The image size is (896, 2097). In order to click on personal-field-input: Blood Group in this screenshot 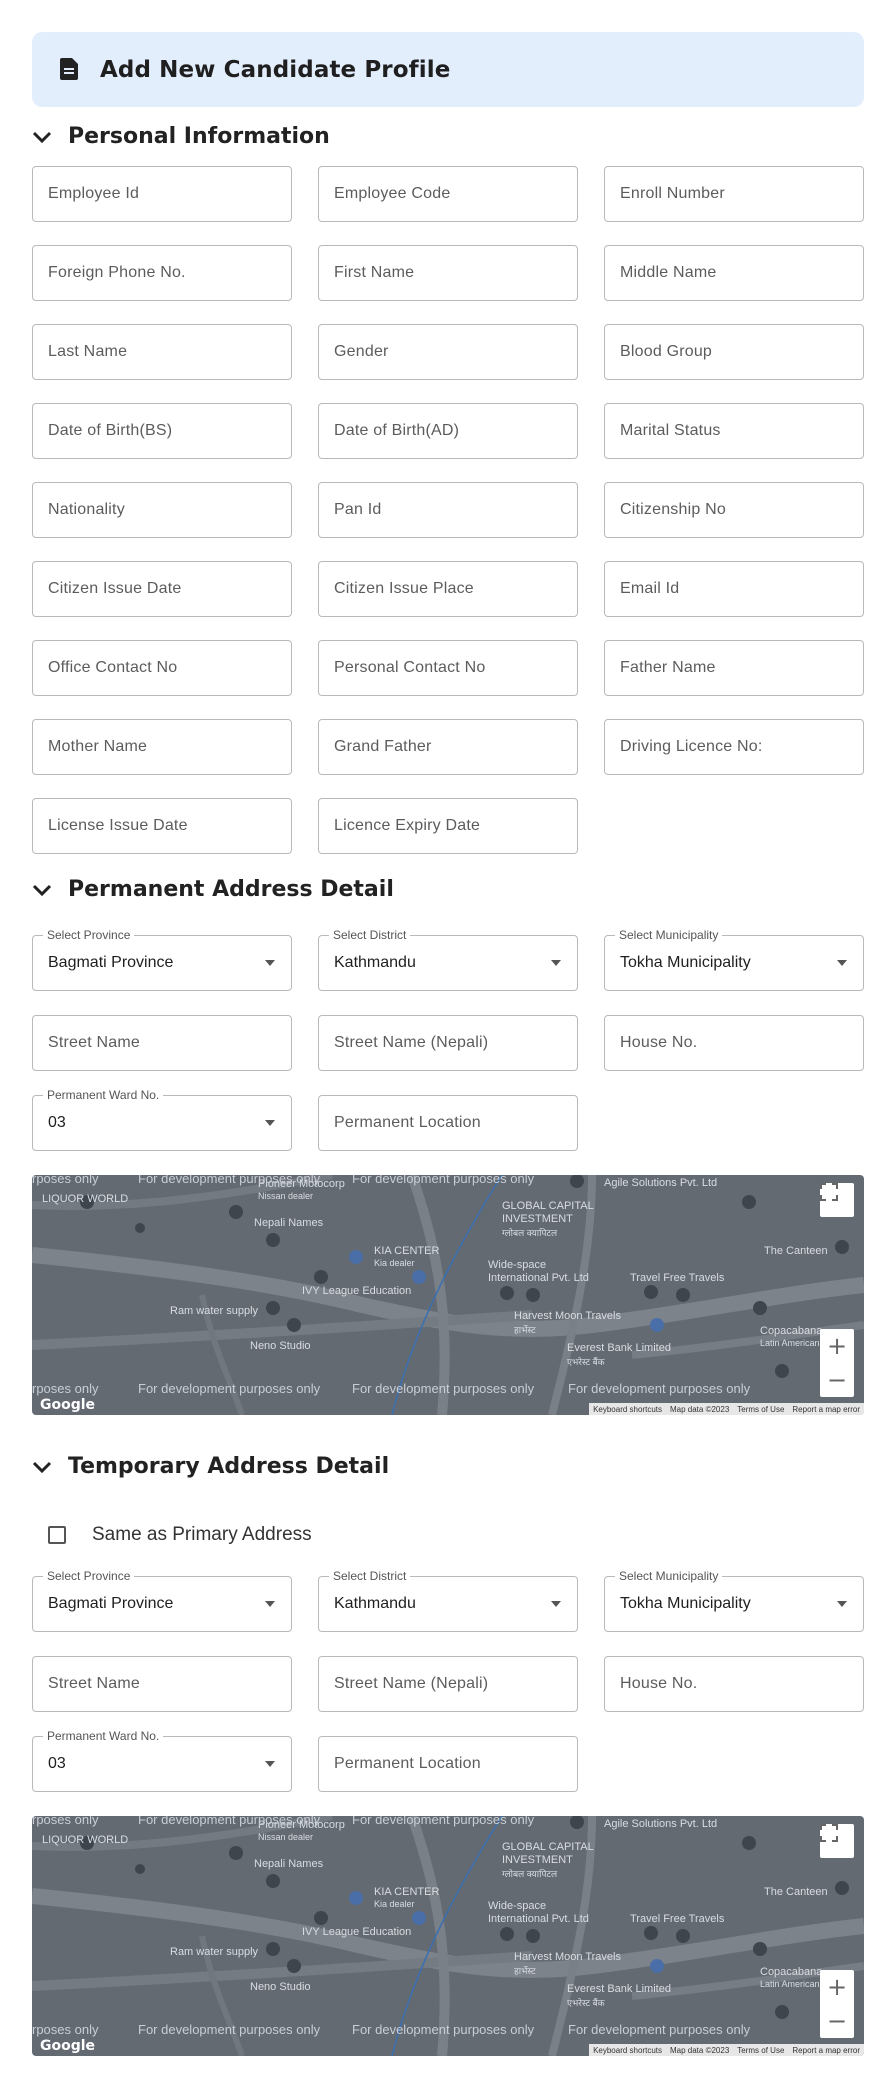, I will do `click(734, 352)`.